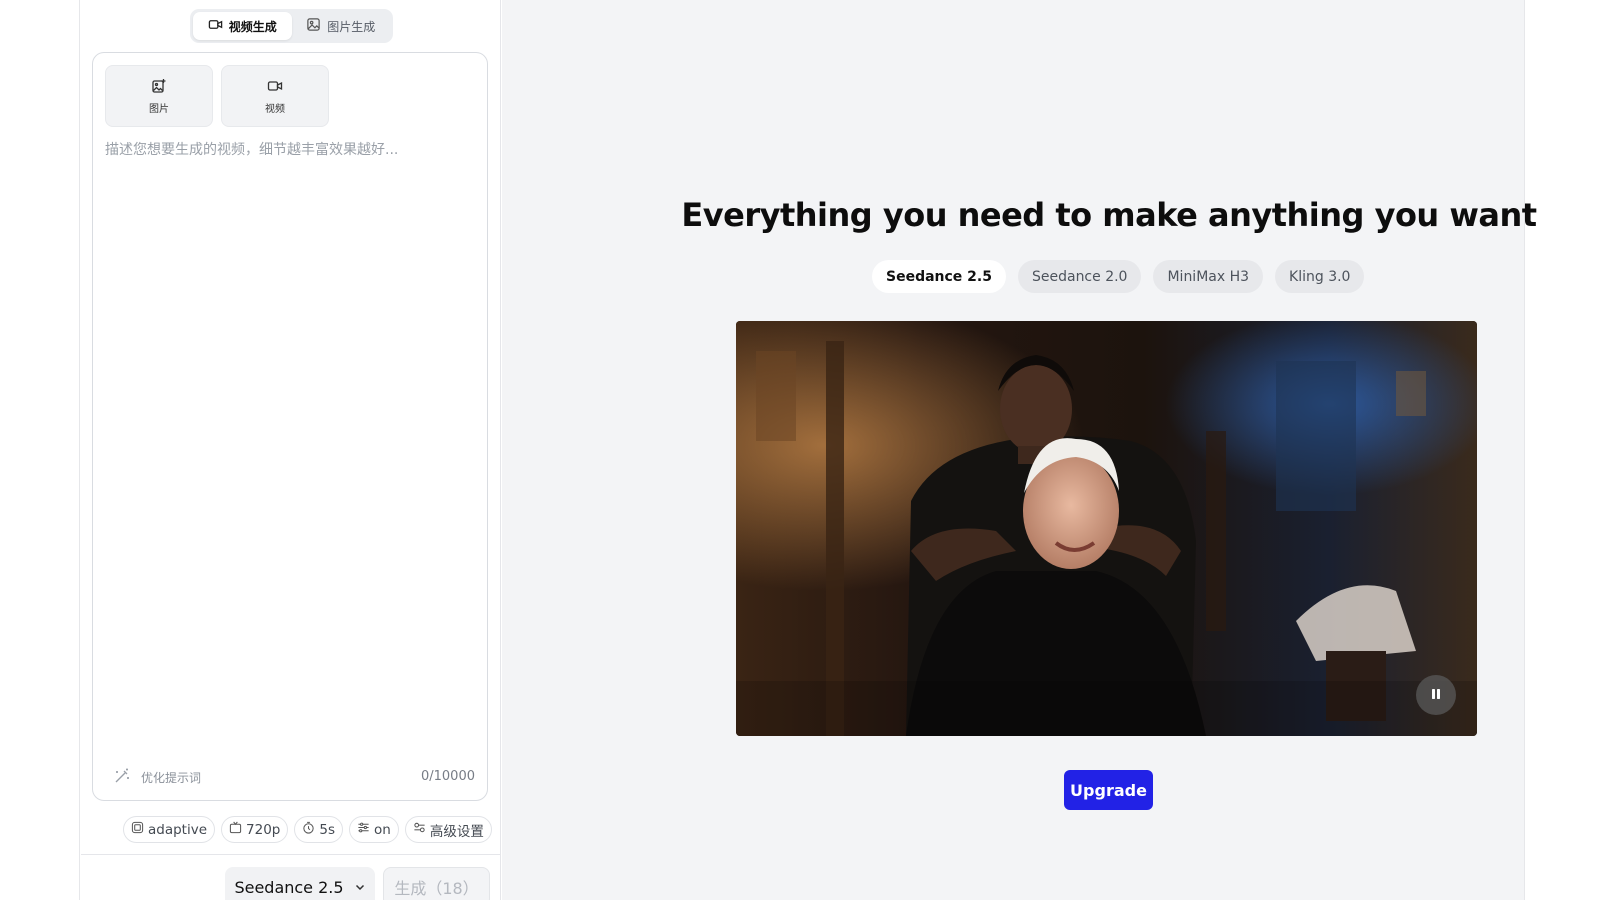 This screenshot has height=900, width=1600. Describe the element at coordinates (275, 109) in the screenshot. I see `upload-video-label: 视频` at that location.